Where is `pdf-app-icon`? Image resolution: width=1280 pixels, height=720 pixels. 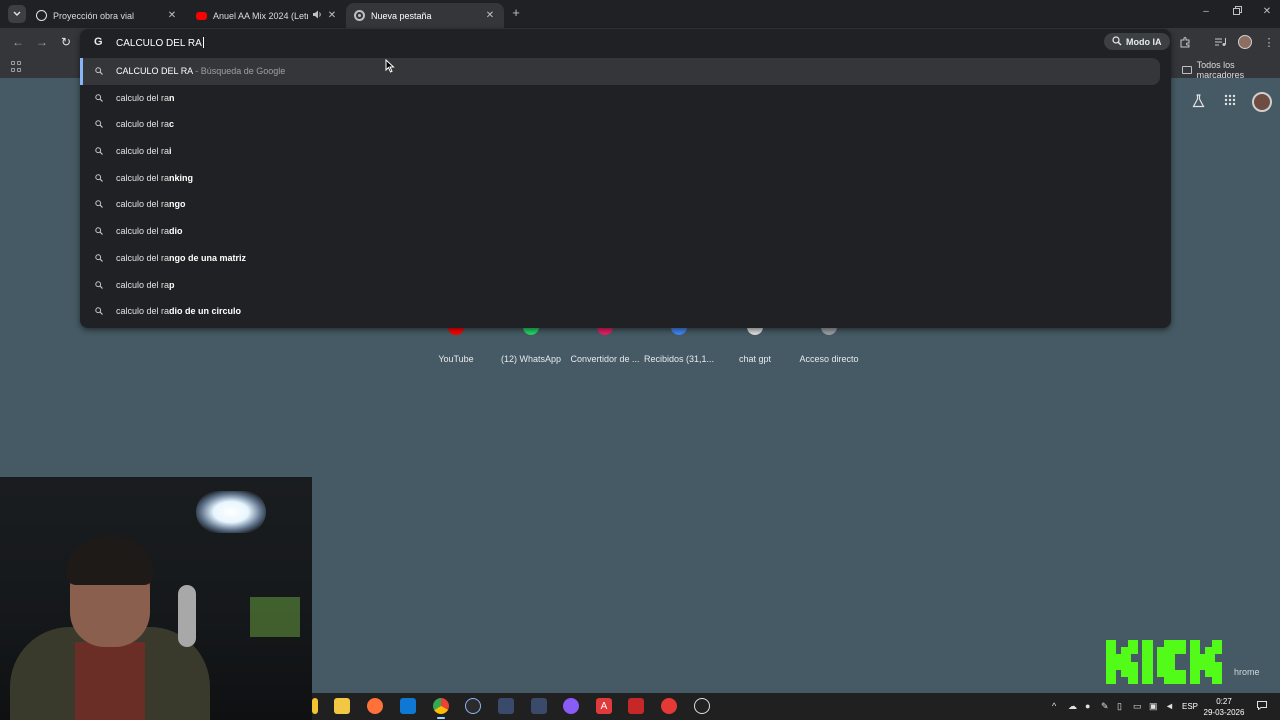 pdf-app-icon is located at coordinates (669, 706).